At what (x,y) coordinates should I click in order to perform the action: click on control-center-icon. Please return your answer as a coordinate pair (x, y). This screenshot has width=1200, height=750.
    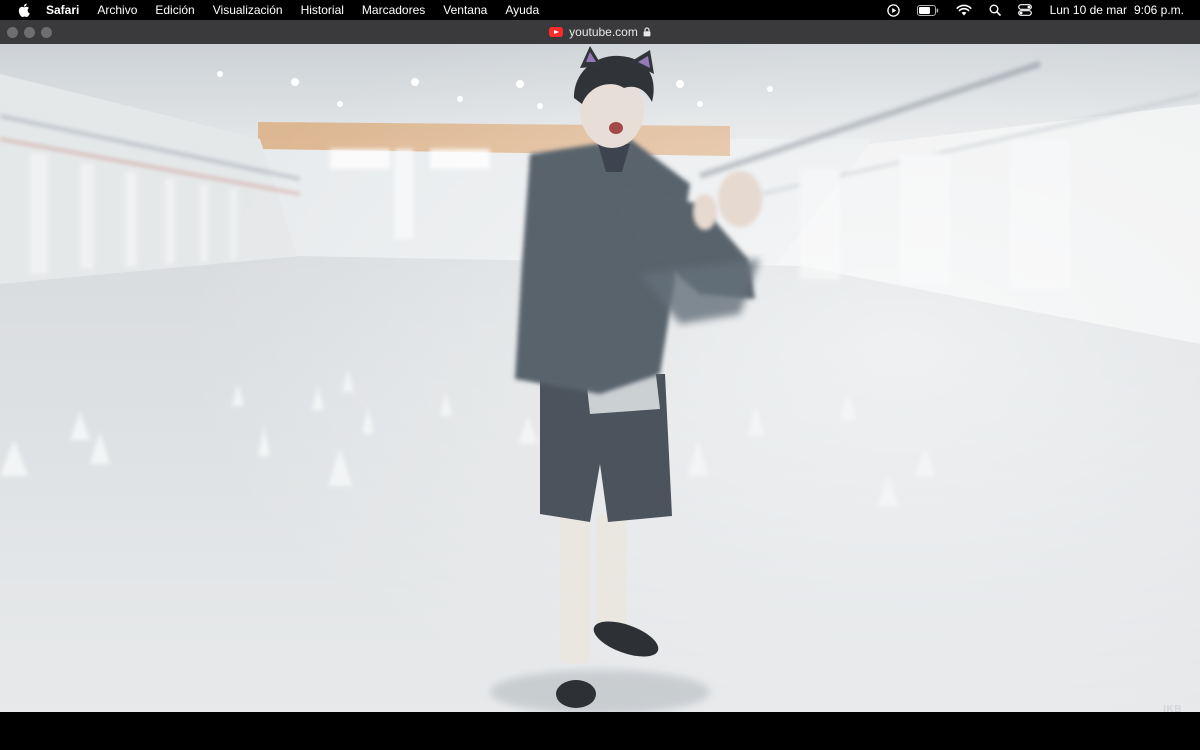
    Looking at the image, I should click on (1024, 10).